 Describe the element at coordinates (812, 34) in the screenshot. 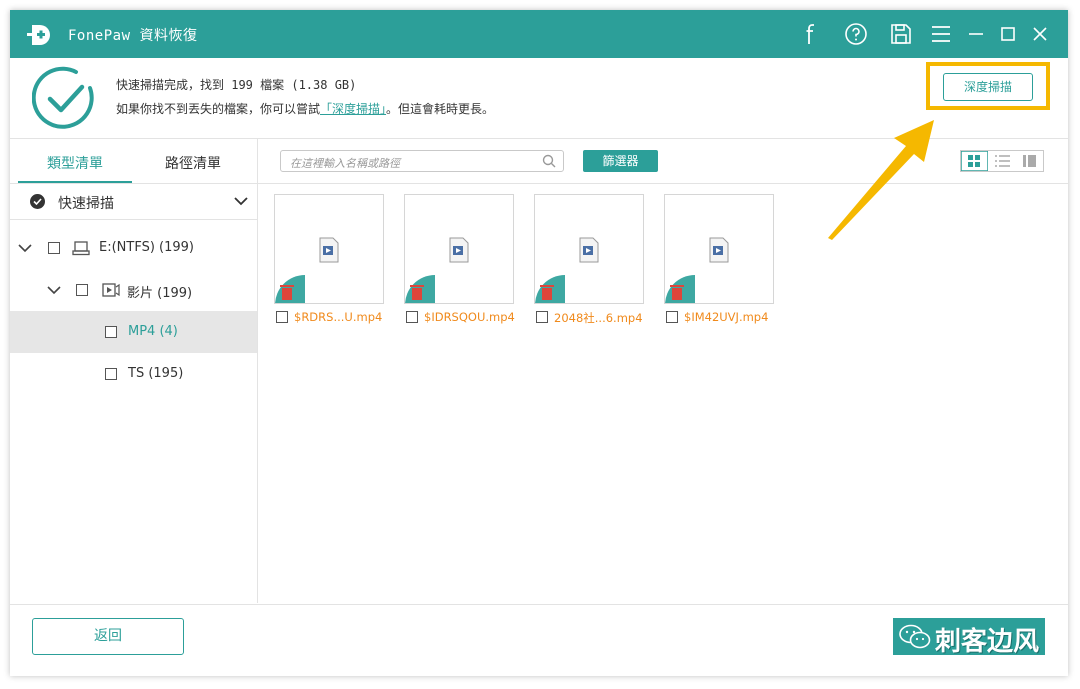

I see `facebook-icon` at that location.